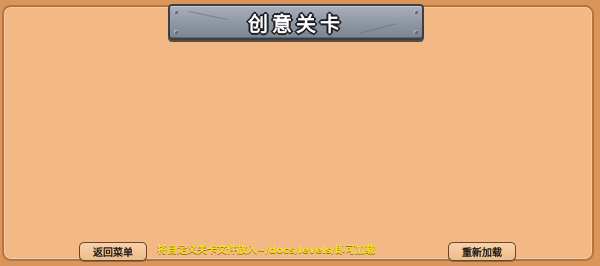  I want to click on title-plate: 创意关卡, so click(296, 22).